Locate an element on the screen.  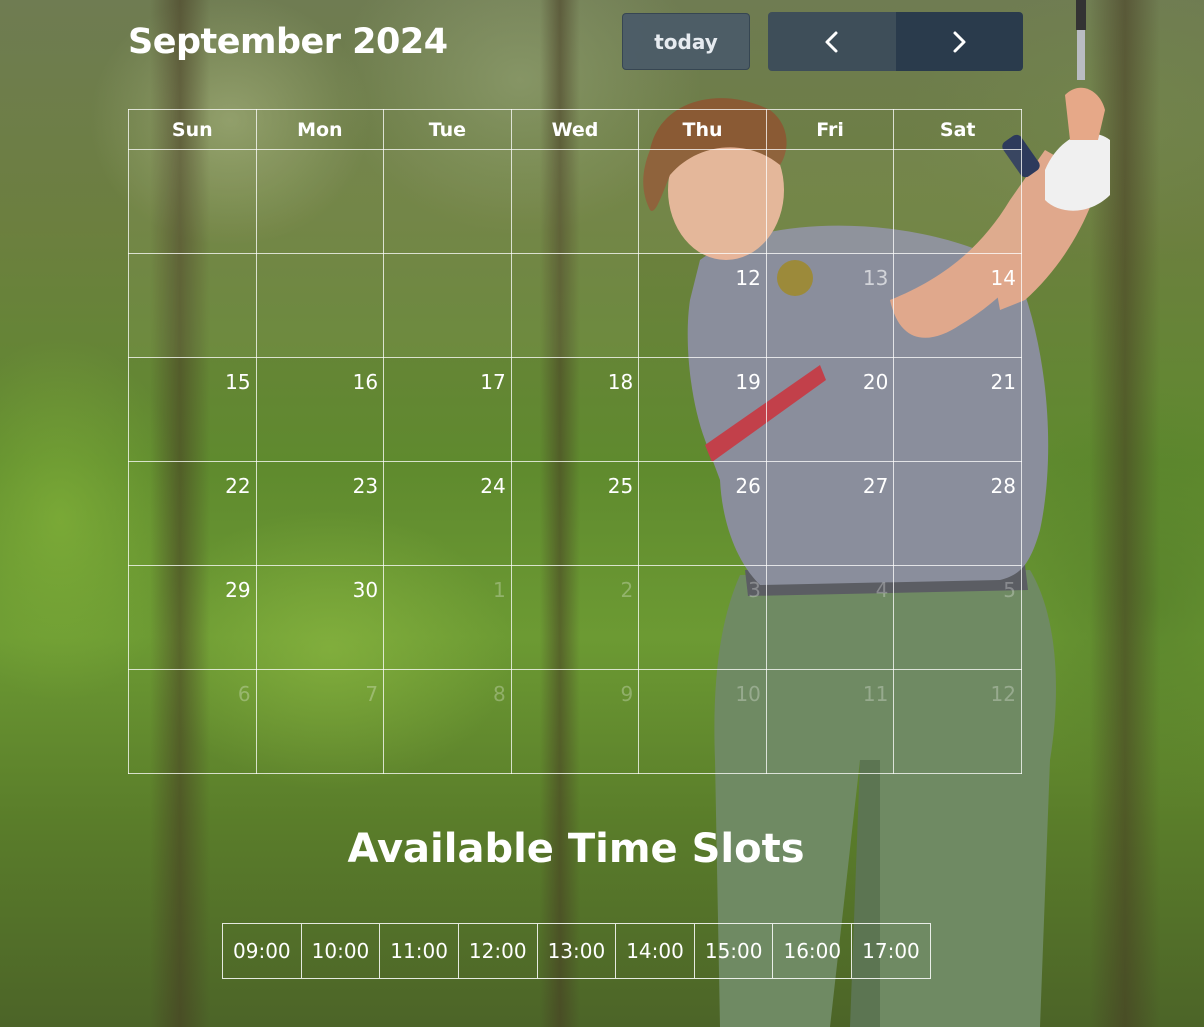
weekday-header-row: Sun Mon Tue Wed Thu Fri Sat is located at coordinates (575, 129).